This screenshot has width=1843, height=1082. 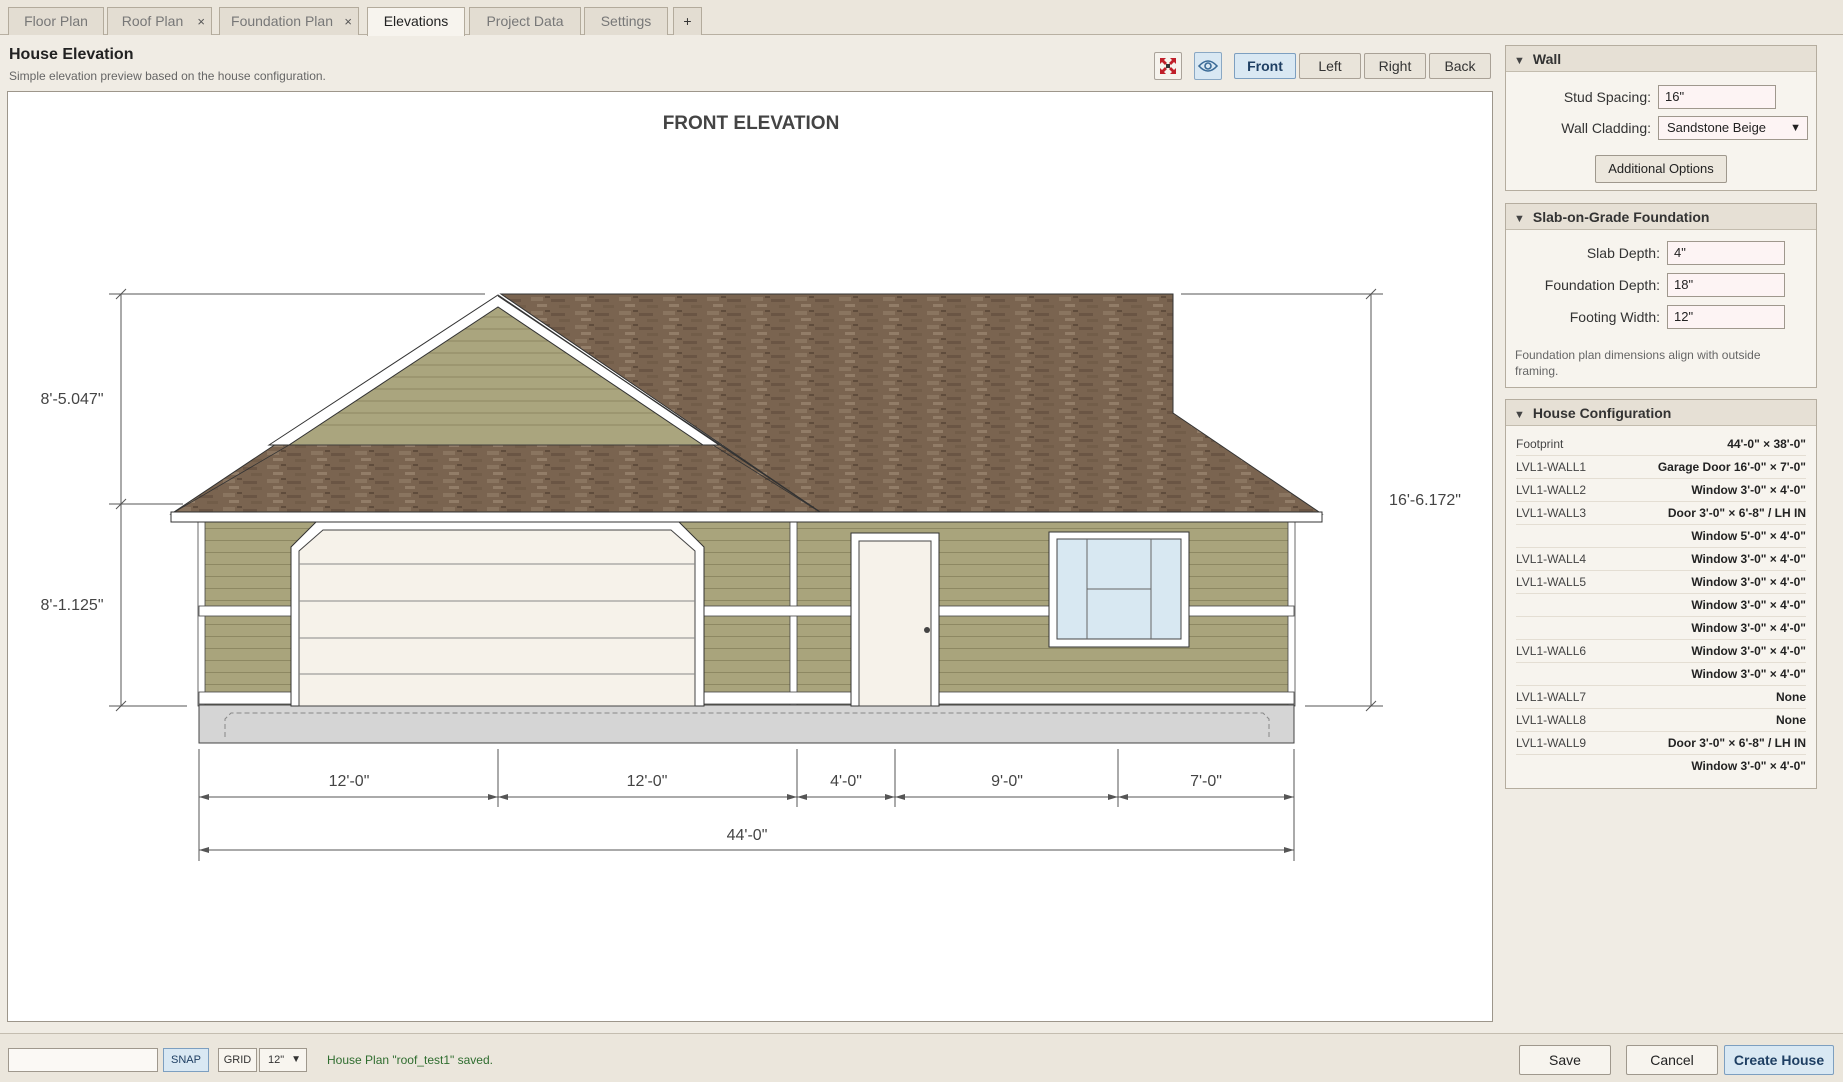 I want to click on config-key: LVL1-WALL8, so click(x=1551, y=720).